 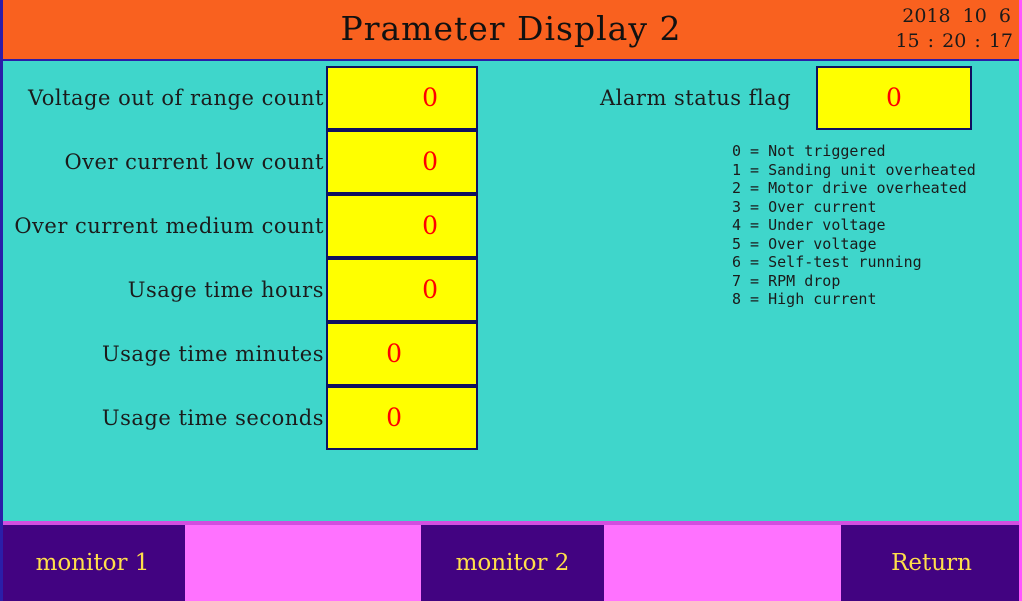 I want to click on date-day: 6, so click(x=1004, y=16).